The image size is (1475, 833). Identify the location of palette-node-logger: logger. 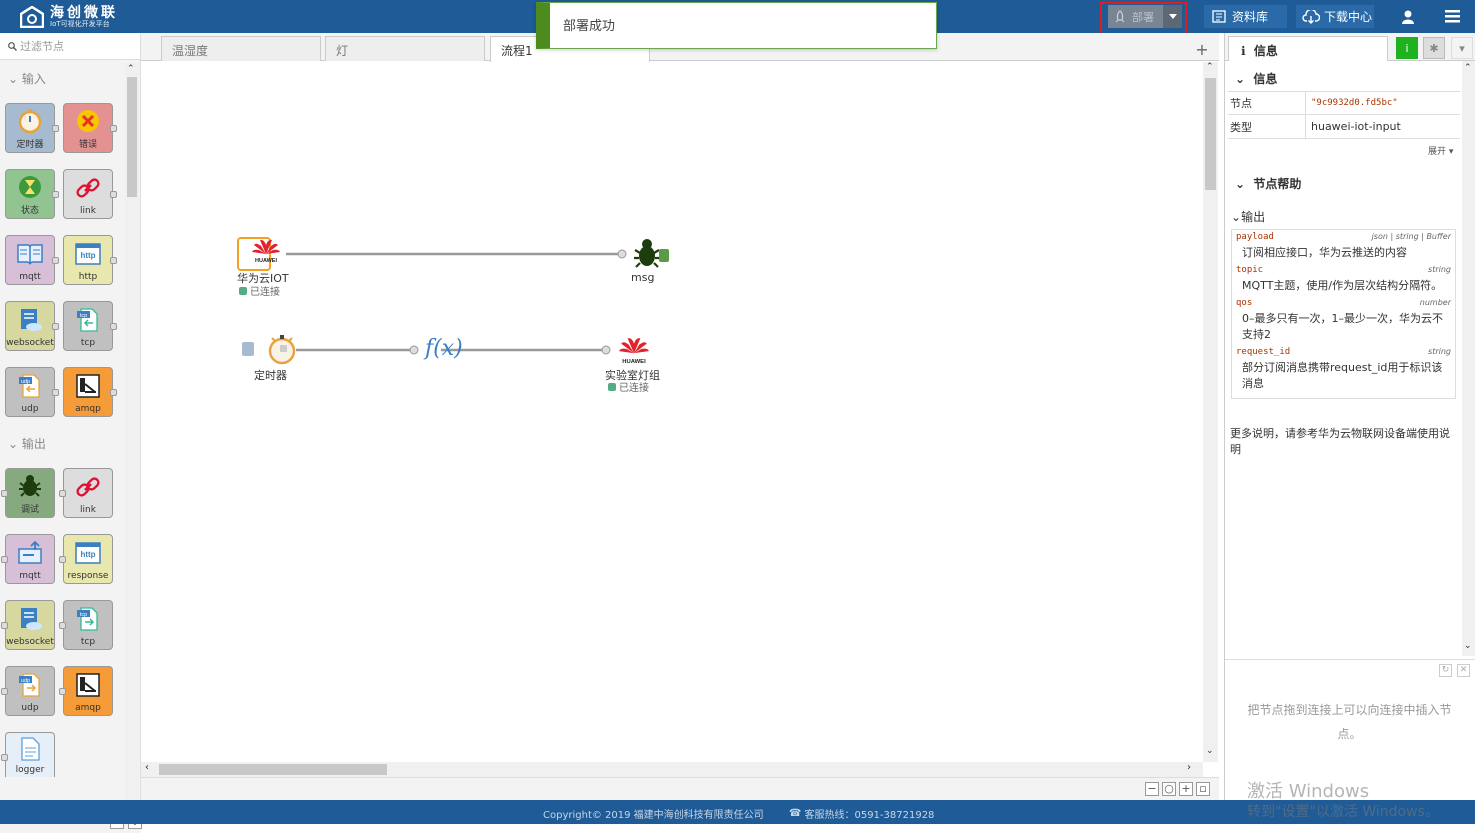
(28, 754).